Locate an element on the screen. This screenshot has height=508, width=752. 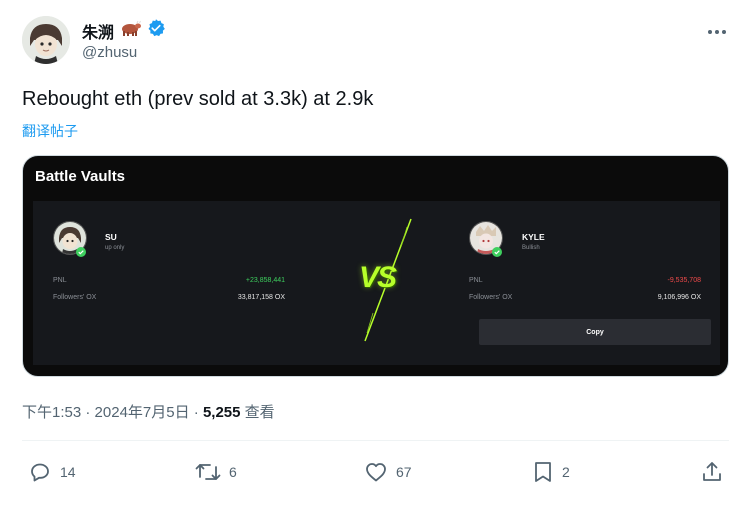
views-label: 查看 is located at coordinates (257, 412).